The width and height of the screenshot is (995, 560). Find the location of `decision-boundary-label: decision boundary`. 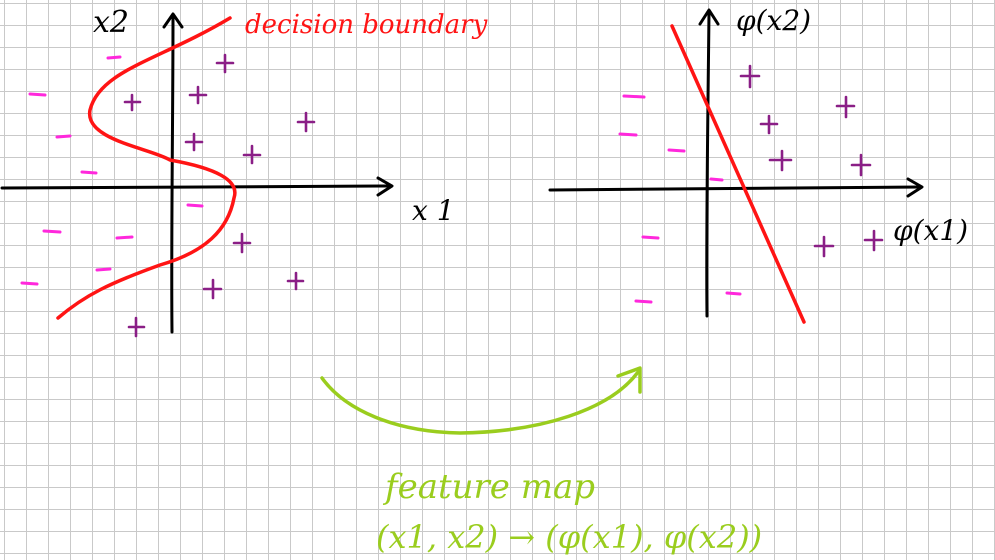

decision-boundary-label: decision boundary is located at coordinates (366, 25).